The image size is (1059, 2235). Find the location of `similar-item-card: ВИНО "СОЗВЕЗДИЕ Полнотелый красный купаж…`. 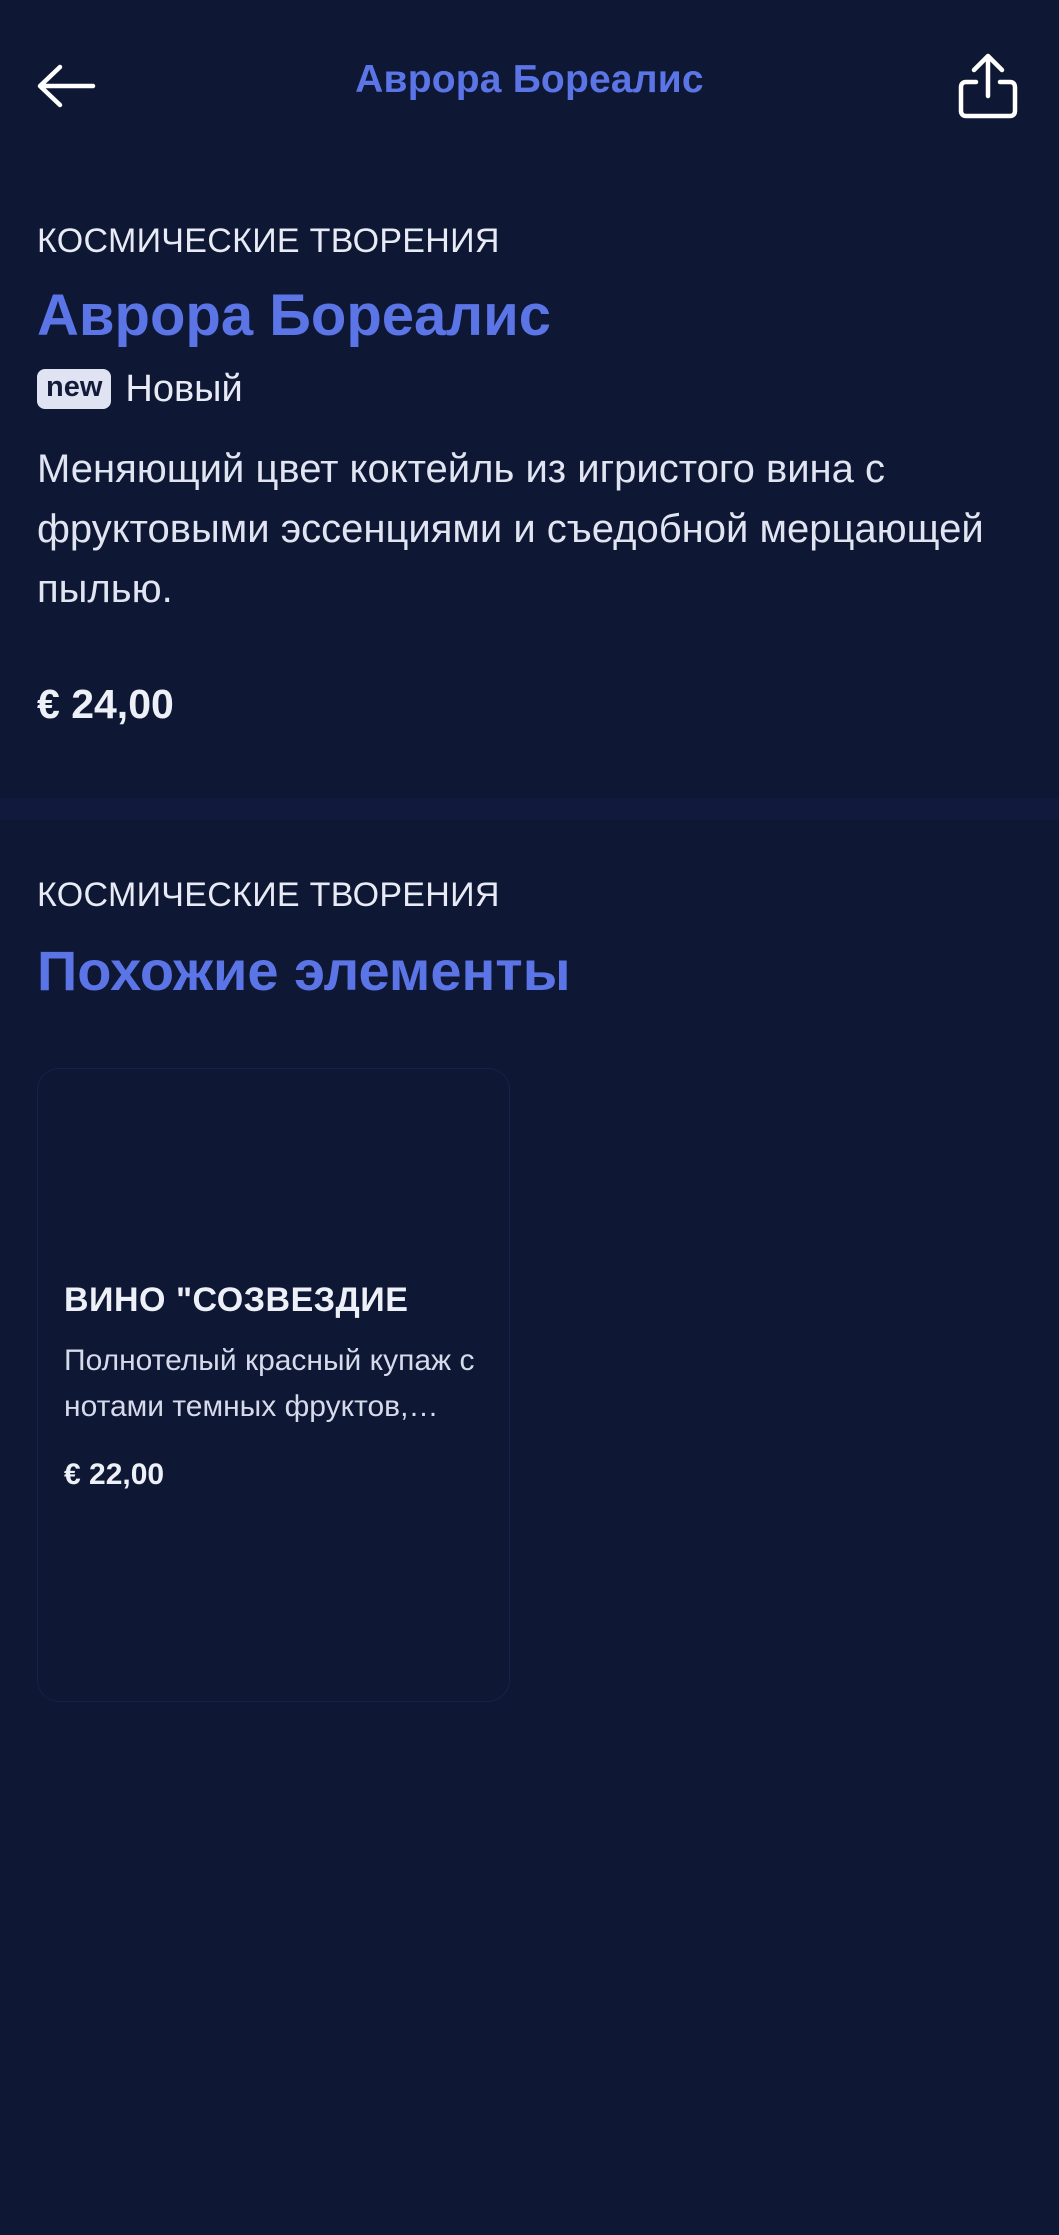

similar-item-card: ВИНО "СОЗВЕЗДИЕ Полнотелый красный купаж… is located at coordinates (273, 1385).